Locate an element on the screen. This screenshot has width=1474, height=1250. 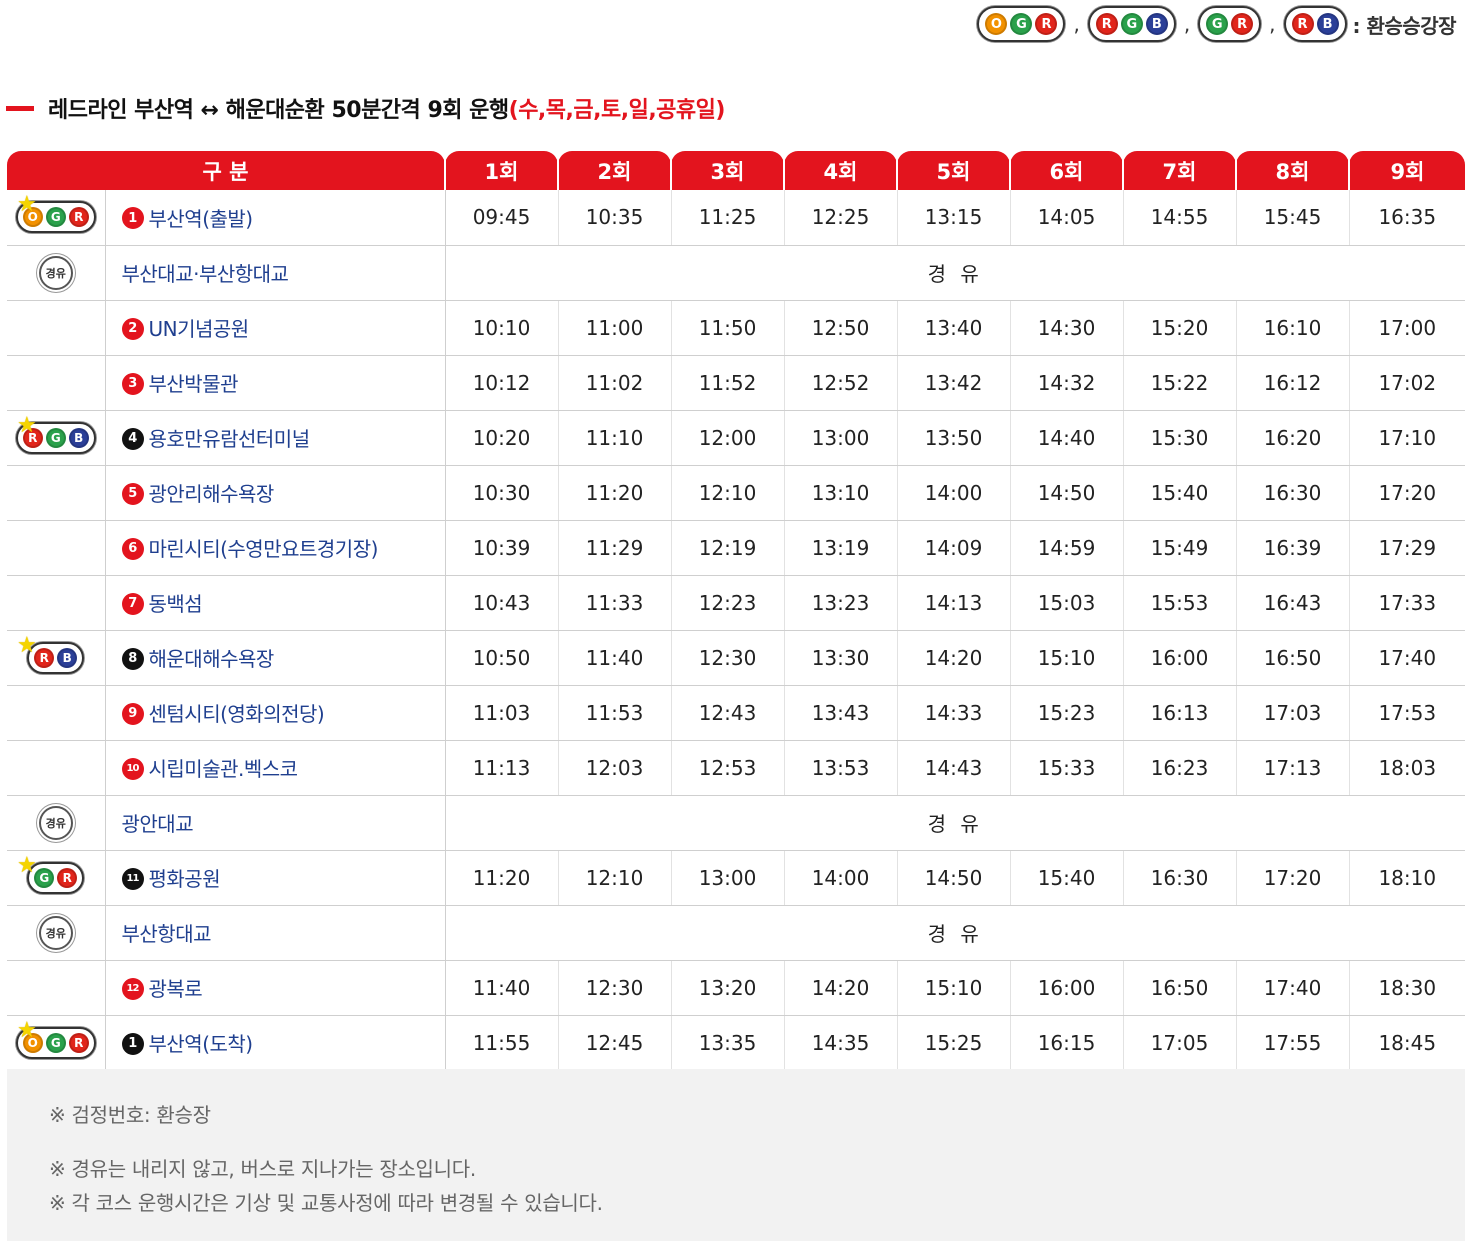
departure-time: 15:23 is located at coordinates (1067, 713).